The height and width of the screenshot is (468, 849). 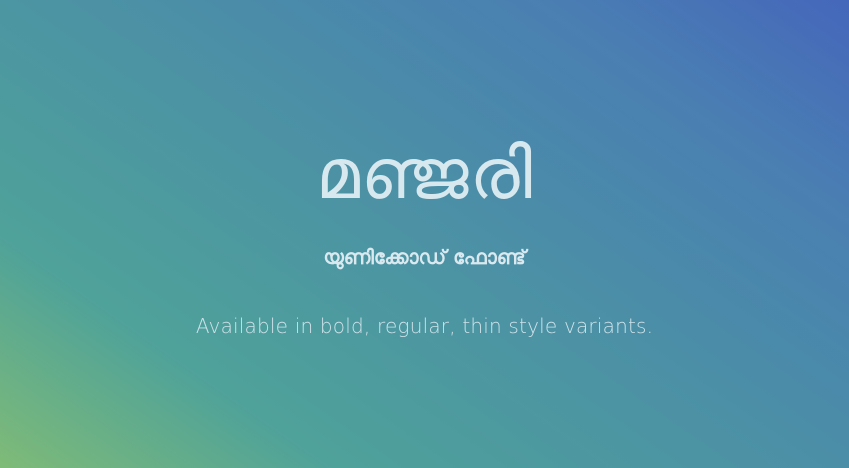 What do you see at coordinates (424, 173) in the screenshot?
I see `font-title: മഞ്ജരി` at bounding box center [424, 173].